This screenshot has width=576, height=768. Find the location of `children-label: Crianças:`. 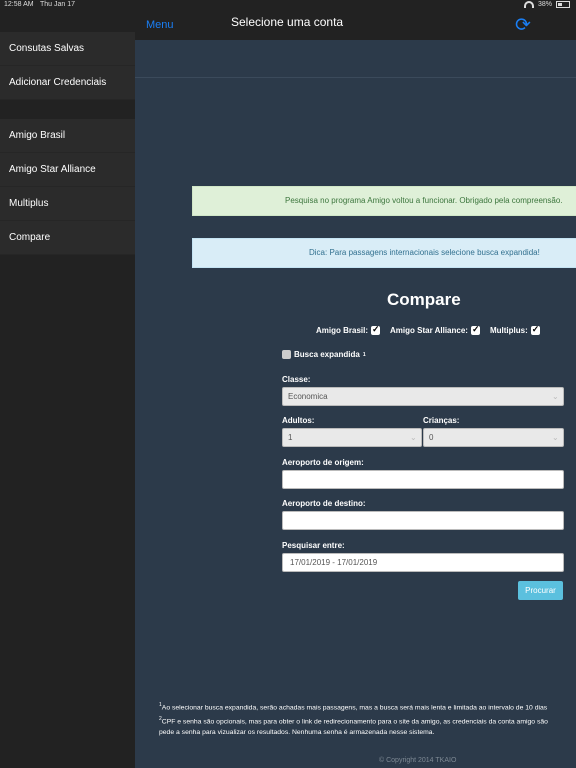

children-label: Crianças: is located at coordinates (441, 420).